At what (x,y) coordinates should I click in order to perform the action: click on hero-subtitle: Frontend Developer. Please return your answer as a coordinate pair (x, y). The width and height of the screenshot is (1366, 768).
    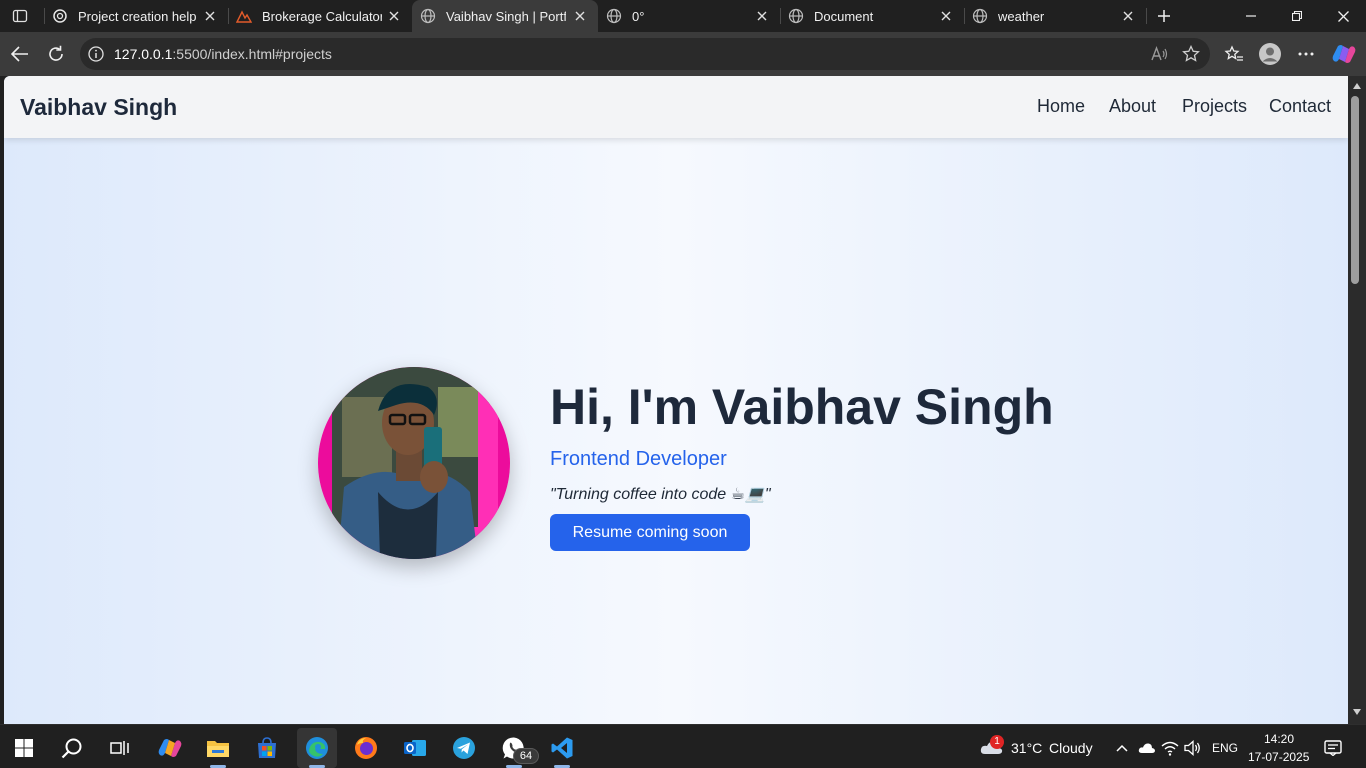
    Looking at the image, I should click on (638, 459).